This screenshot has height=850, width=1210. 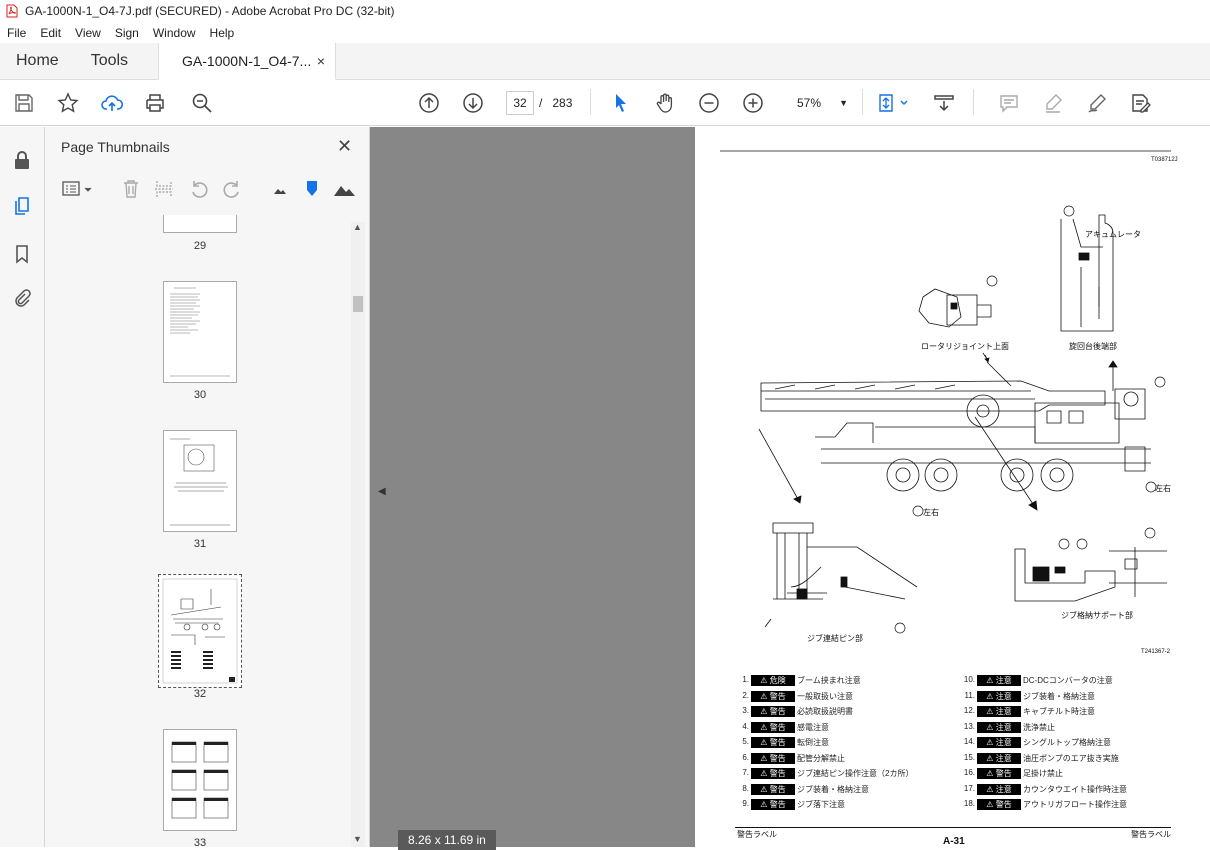 I want to click on highlight-pen-icon, so click(x=1053, y=103).